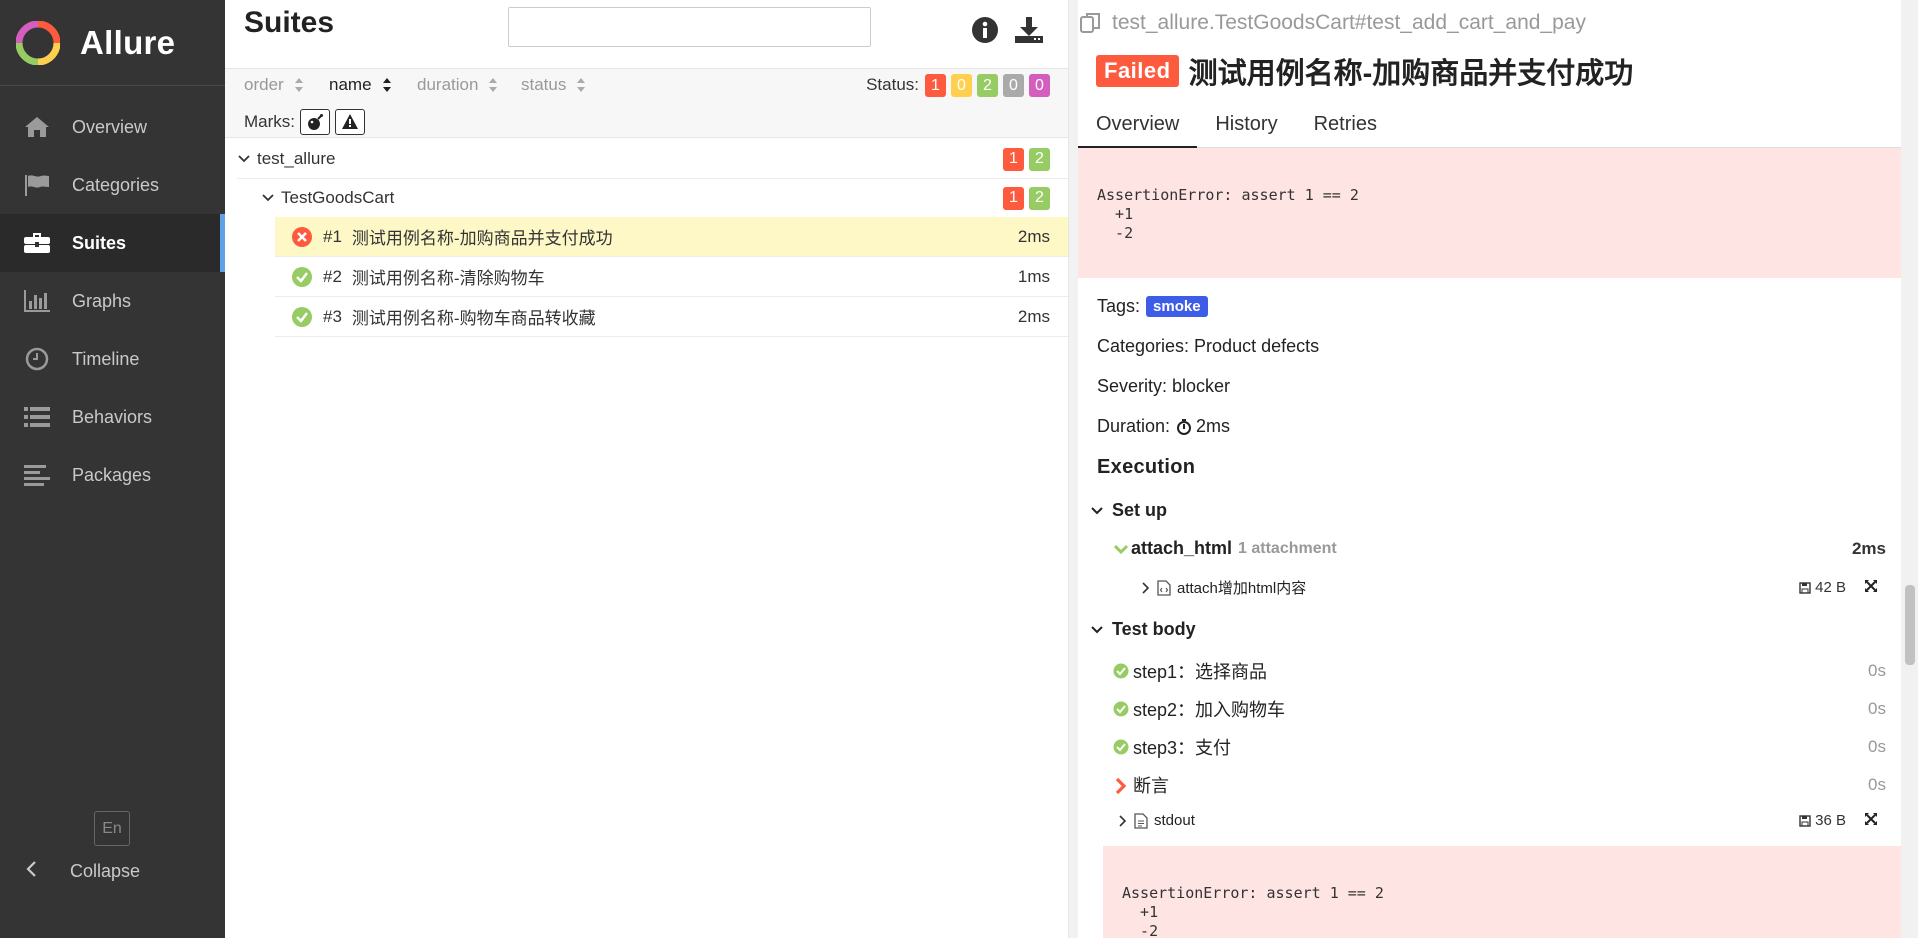  What do you see at coordinates (448, 84) in the screenshot?
I see `sort-duration-label: duration` at bounding box center [448, 84].